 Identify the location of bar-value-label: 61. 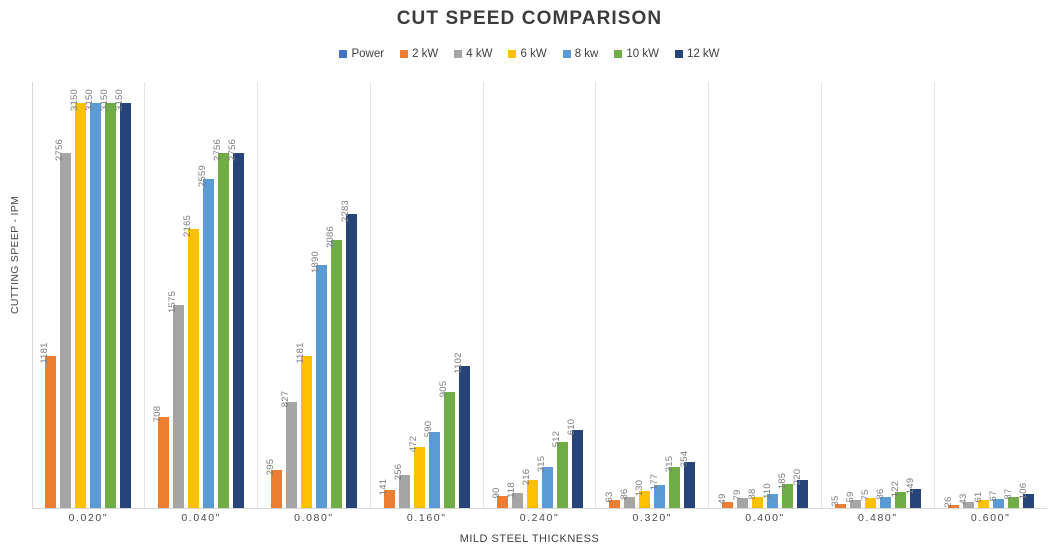
(978, 497).